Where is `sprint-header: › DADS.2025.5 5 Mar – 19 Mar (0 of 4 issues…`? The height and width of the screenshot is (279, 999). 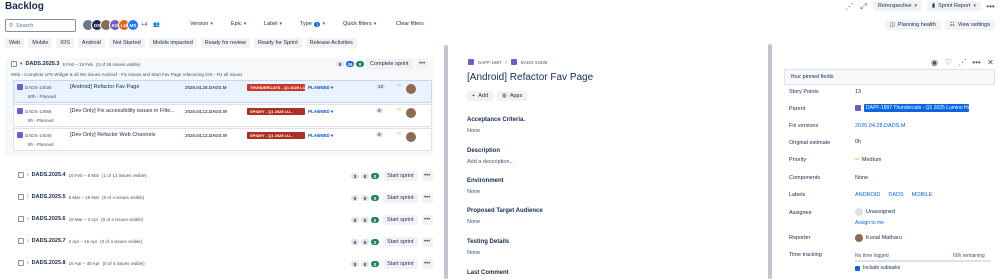
sprint-header: › DADS.2025.5 5 Mar – 19 Mar (0 of 4 issues… is located at coordinates (81, 197).